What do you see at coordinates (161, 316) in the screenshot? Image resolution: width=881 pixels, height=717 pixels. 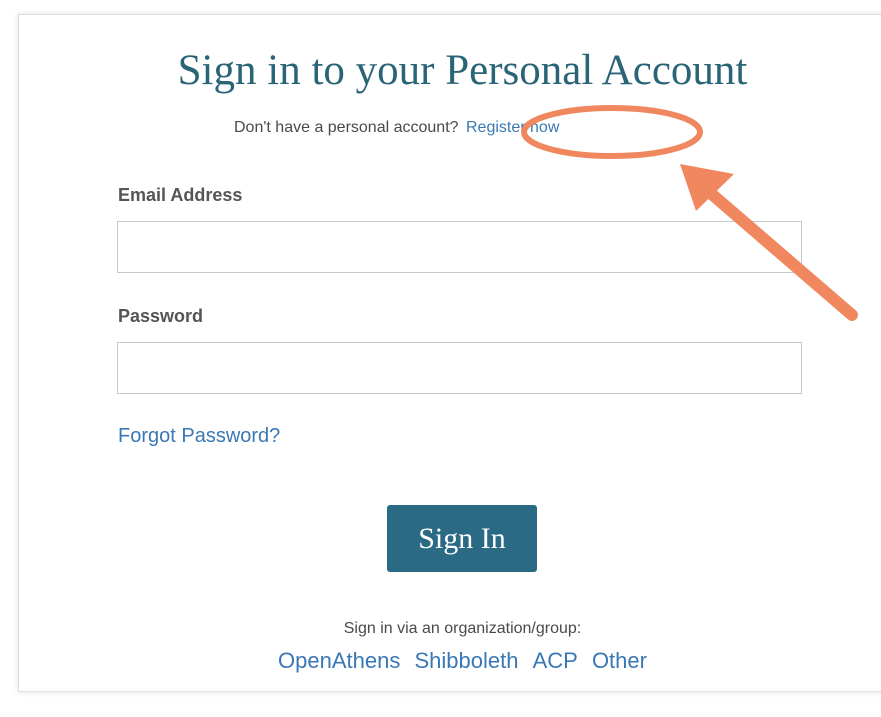 I see `password-label: Password` at bounding box center [161, 316].